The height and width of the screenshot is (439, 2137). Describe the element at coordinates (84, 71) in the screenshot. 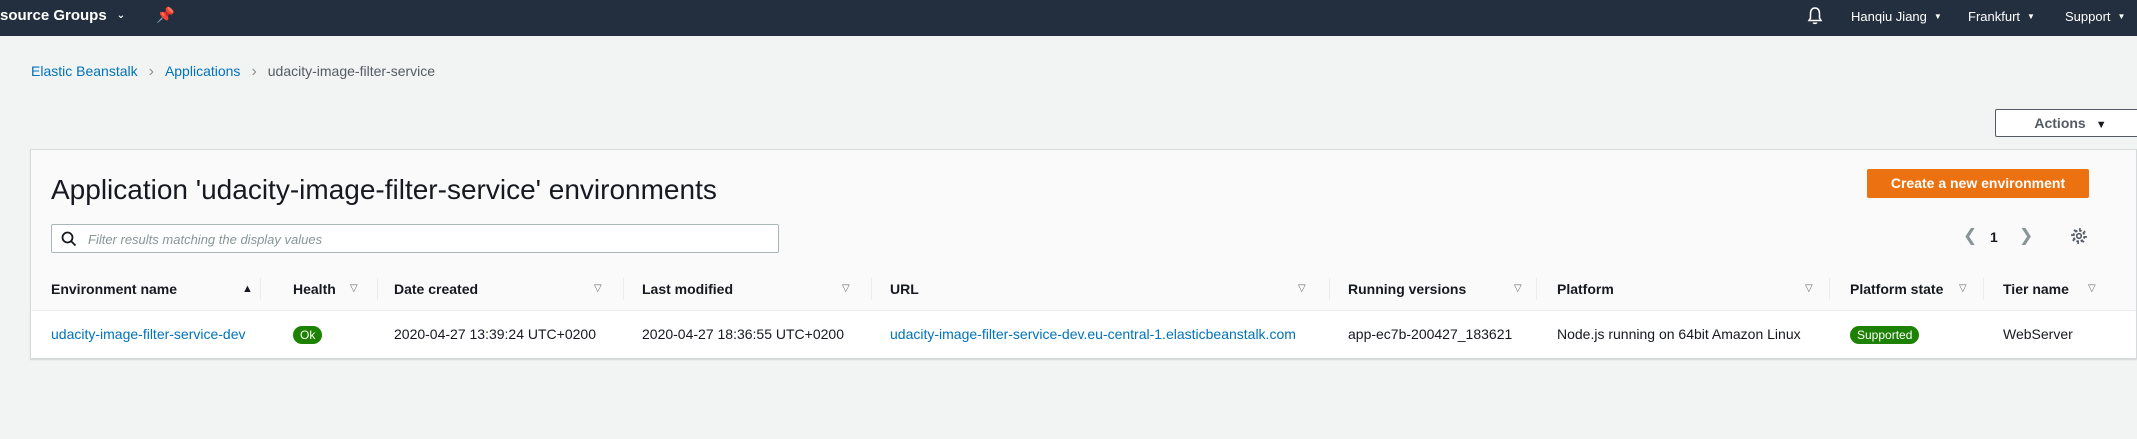

I see `breadcrumb-elastic-beanstalk: Elastic Beanstalk` at that location.